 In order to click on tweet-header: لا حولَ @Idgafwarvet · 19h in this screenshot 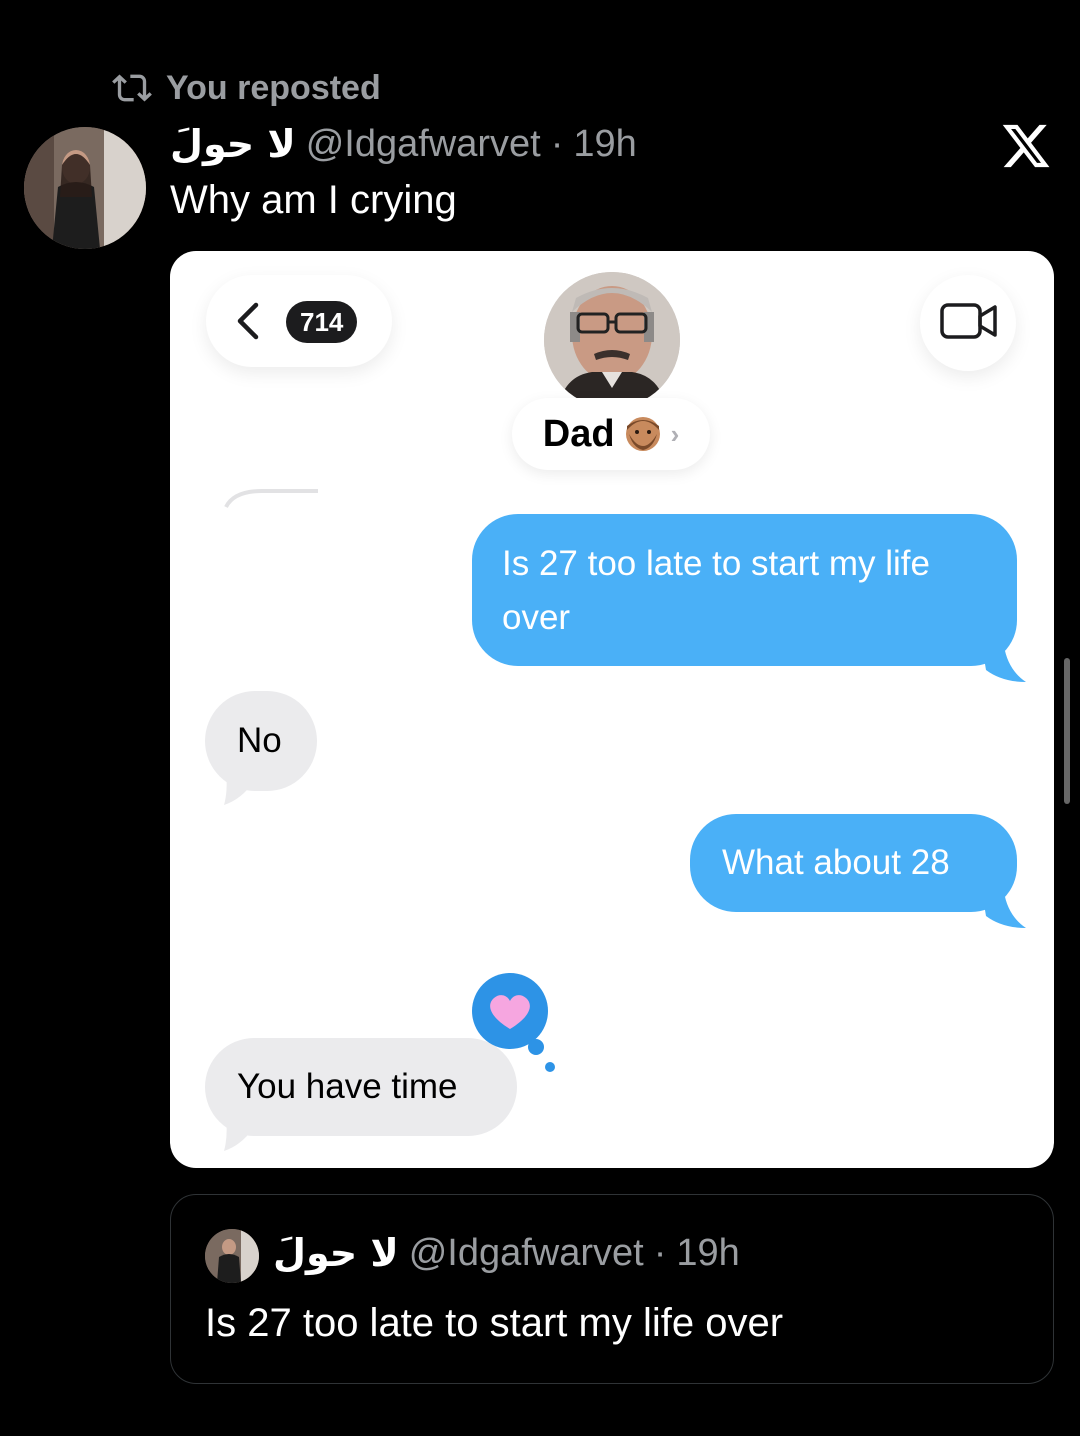, I will do `click(403, 144)`.